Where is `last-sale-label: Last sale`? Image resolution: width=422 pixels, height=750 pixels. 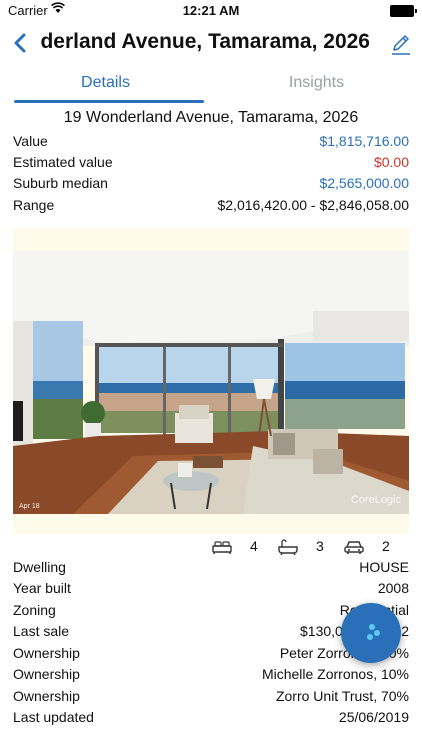
last-sale-label: Last sale is located at coordinates (41, 631).